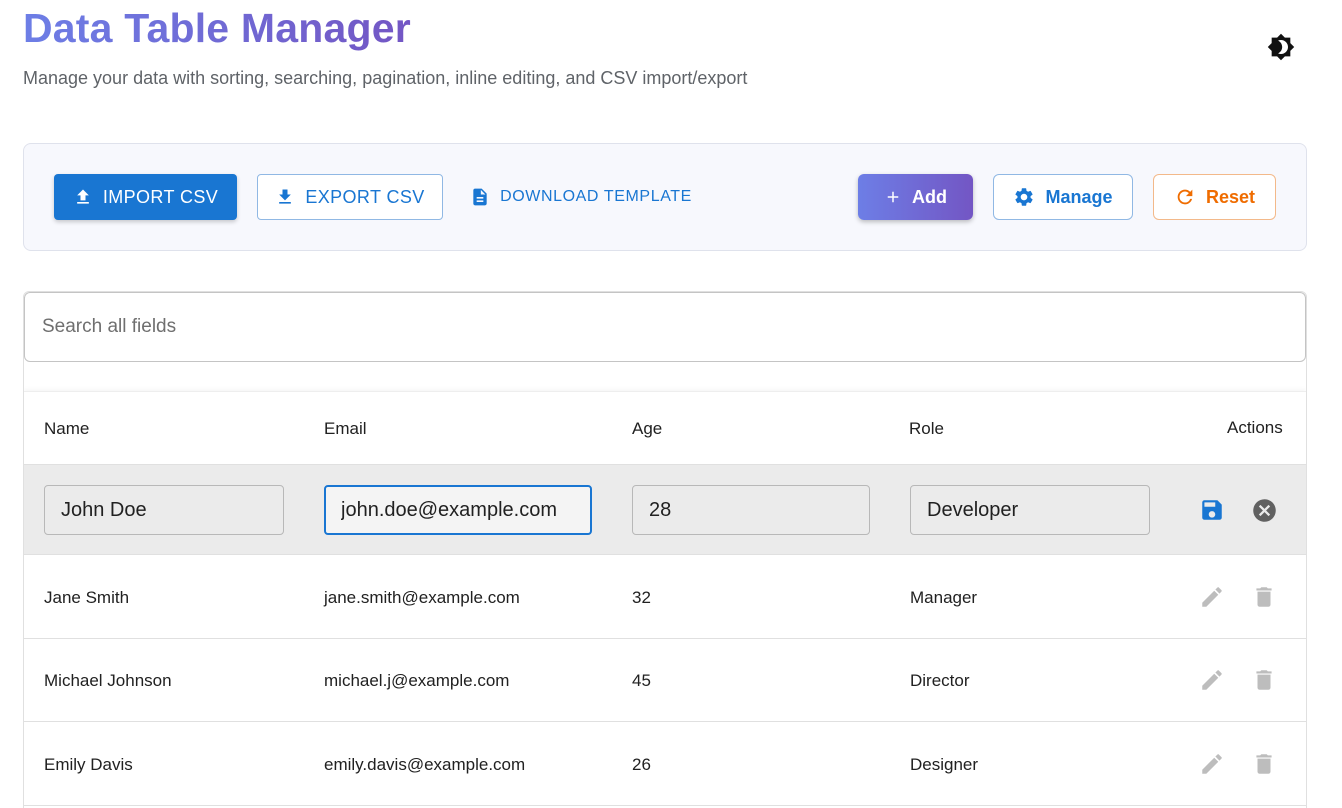  Describe the element at coordinates (82, 196) in the screenshot. I see `upload-icon` at that location.